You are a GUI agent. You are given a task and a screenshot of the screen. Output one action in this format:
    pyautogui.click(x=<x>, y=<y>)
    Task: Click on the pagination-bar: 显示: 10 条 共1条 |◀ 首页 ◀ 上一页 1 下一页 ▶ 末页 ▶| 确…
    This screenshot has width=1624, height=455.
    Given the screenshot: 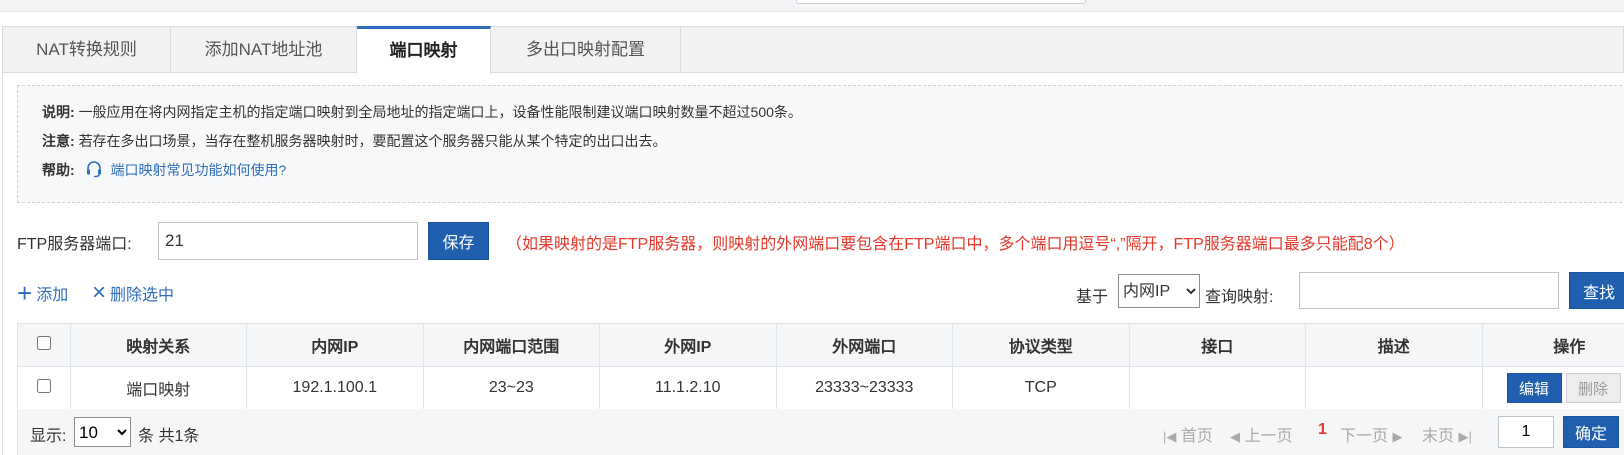 What is the action you would take?
    pyautogui.click(x=820, y=432)
    